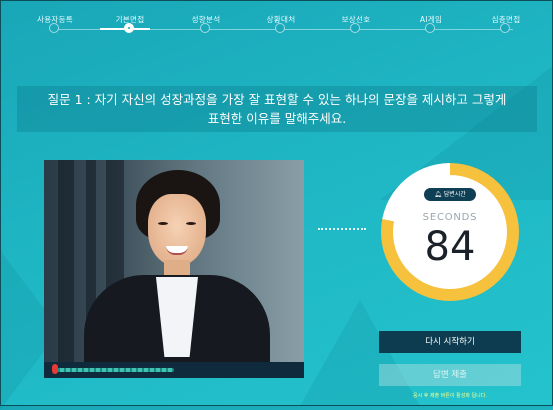 This screenshot has height=410, width=553. What do you see at coordinates (450, 217) in the screenshot?
I see `timer-caption: SECONDS` at bounding box center [450, 217].